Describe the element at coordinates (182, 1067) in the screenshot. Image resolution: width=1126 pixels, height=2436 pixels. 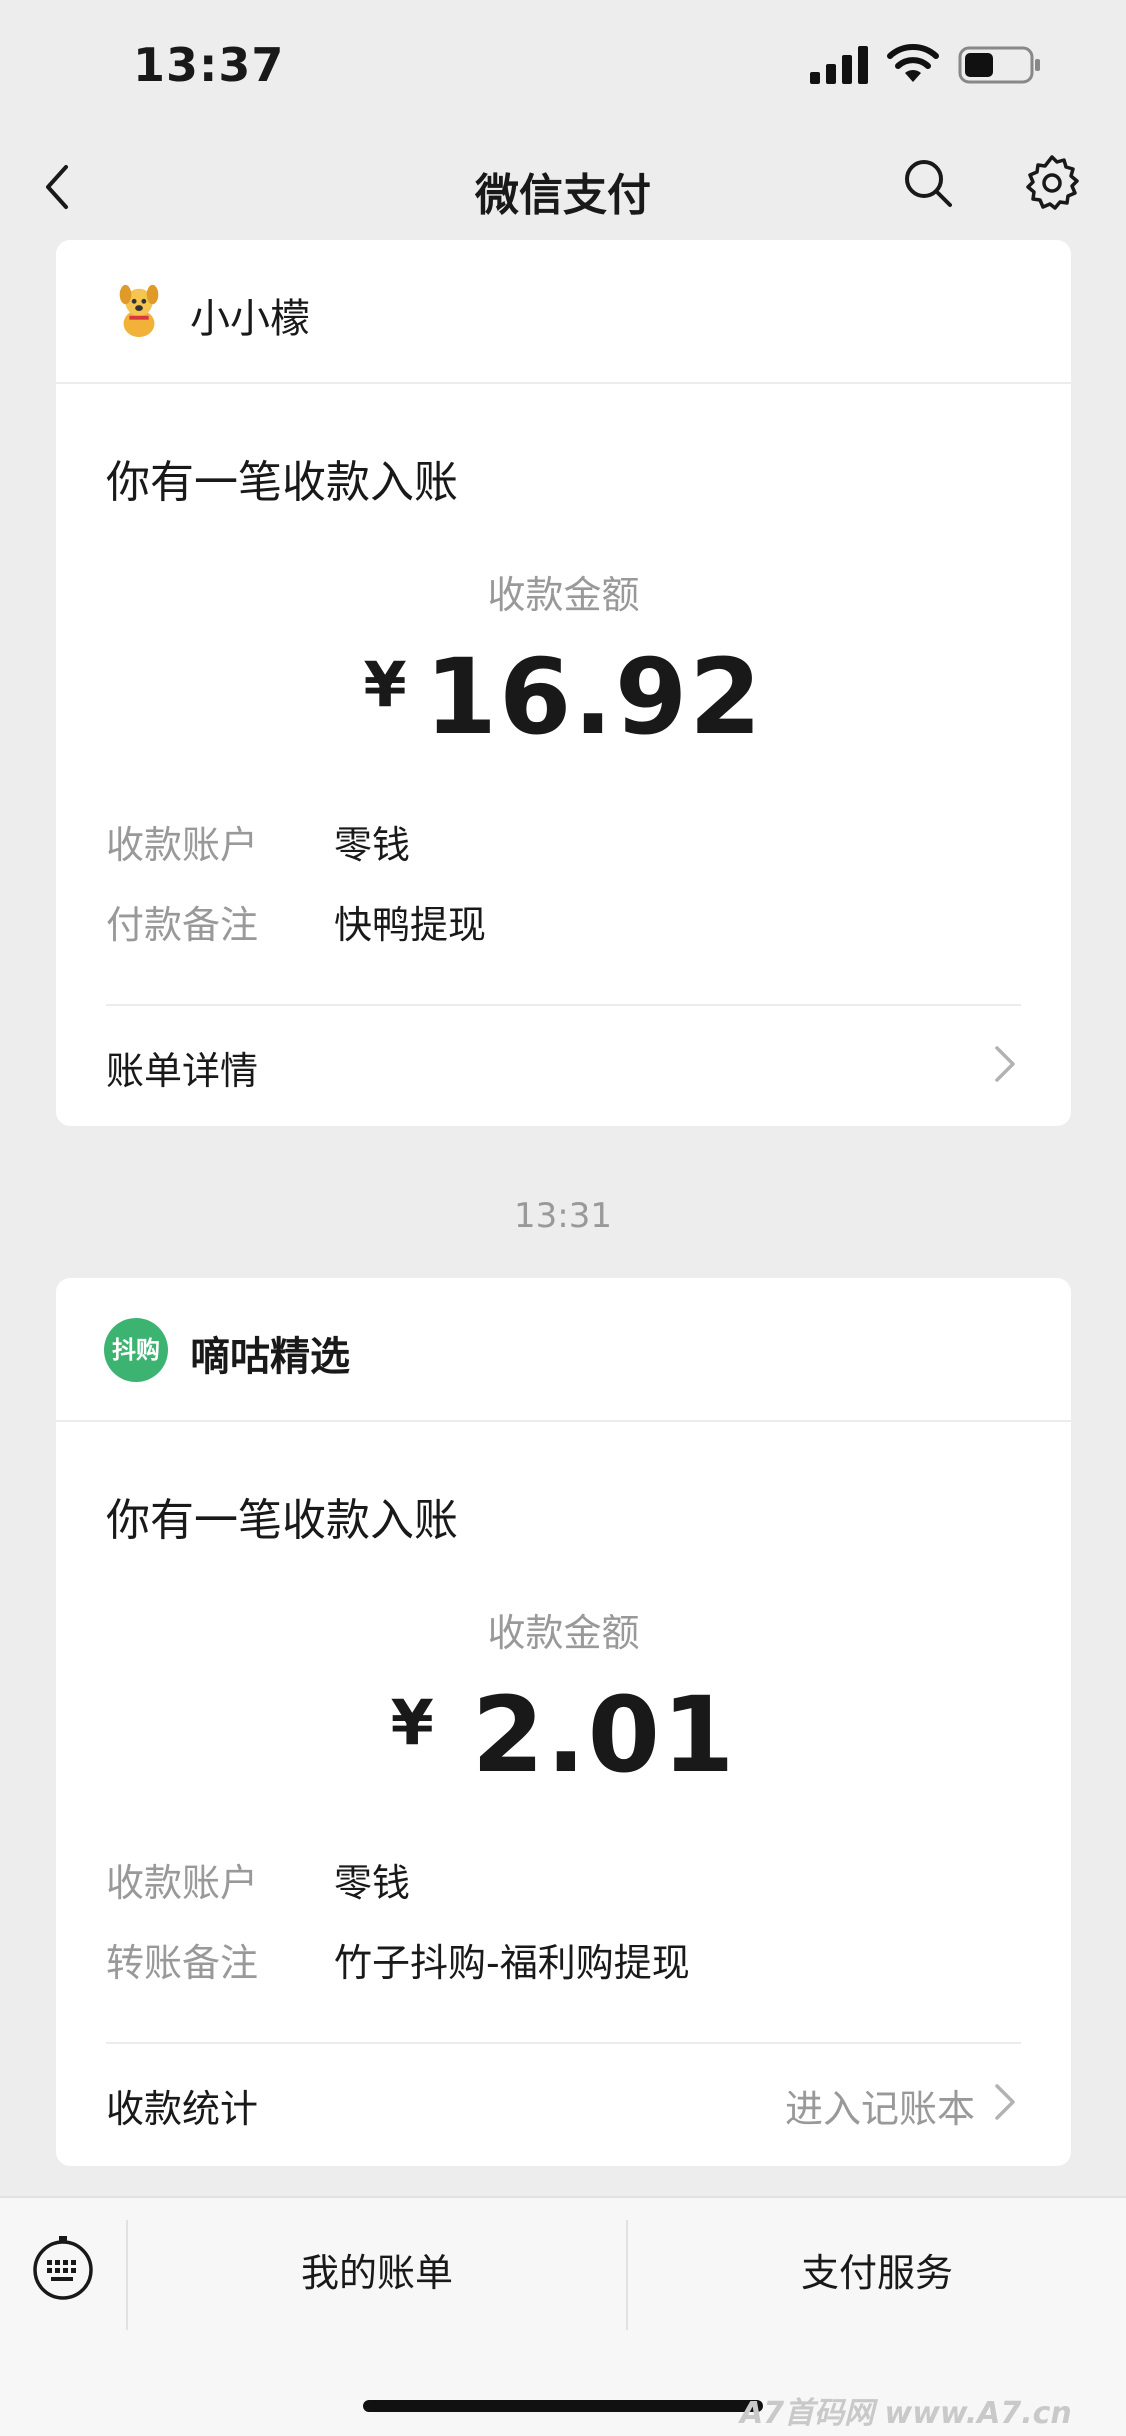
I see `bill-details-link: 账单详情` at that location.